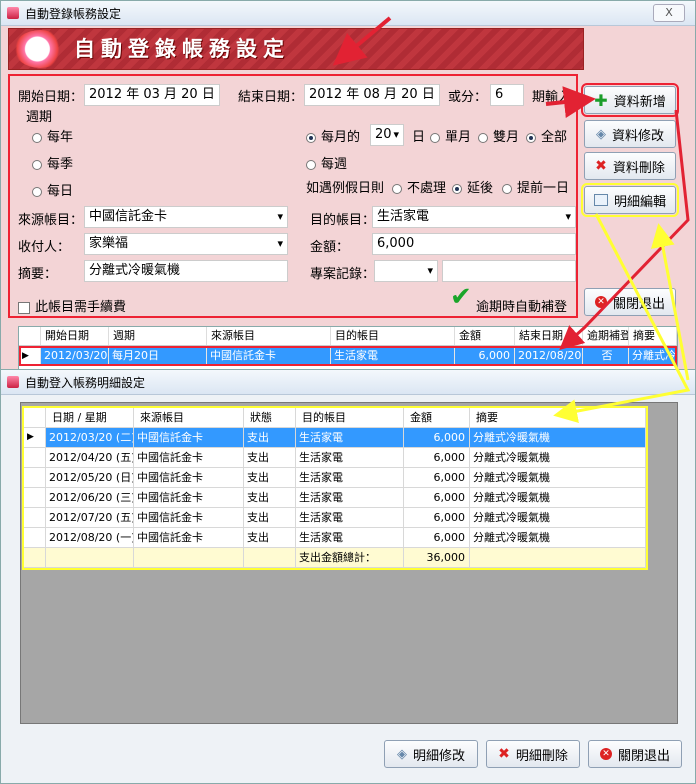 The height and width of the screenshot is (784, 696). Describe the element at coordinates (606, 336) in the screenshot. I see `col-header: 逾期補登` at that location.